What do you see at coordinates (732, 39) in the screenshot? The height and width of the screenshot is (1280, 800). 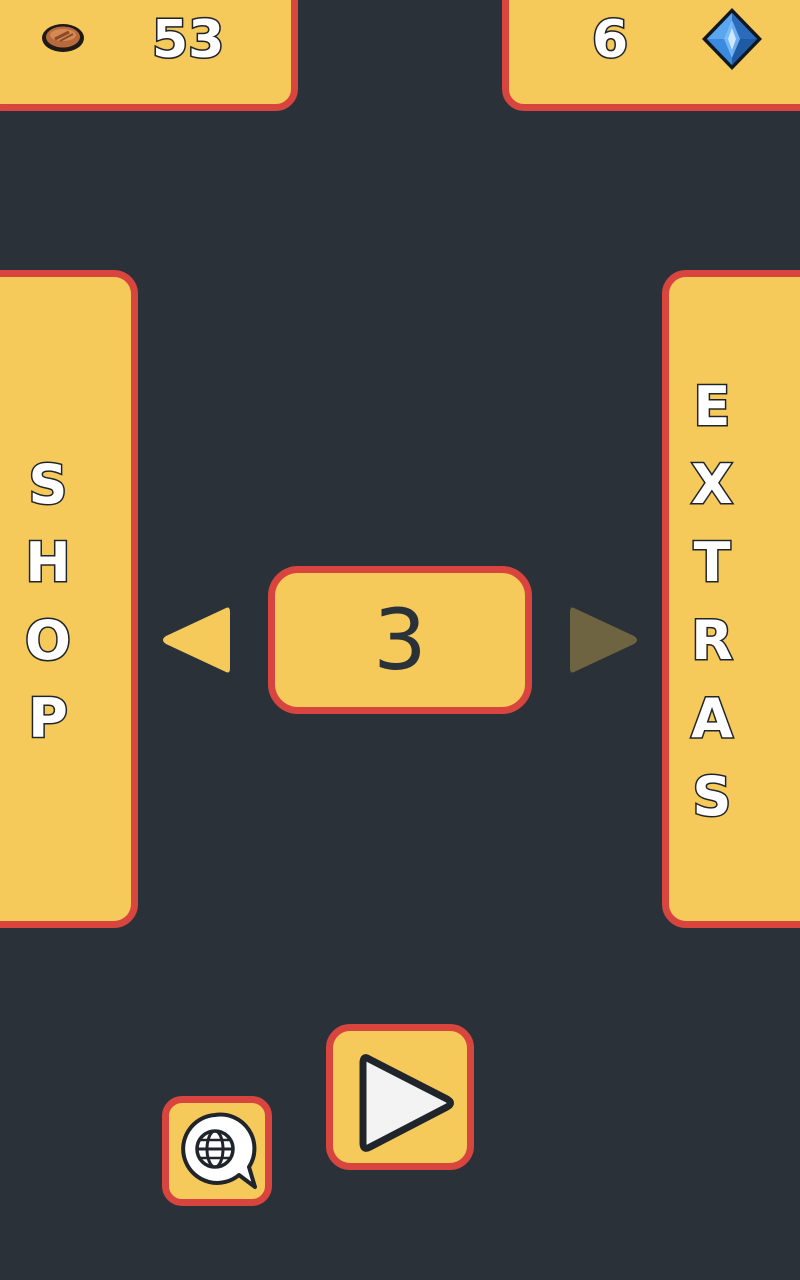 I see `blue-gem-icon` at bounding box center [732, 39].